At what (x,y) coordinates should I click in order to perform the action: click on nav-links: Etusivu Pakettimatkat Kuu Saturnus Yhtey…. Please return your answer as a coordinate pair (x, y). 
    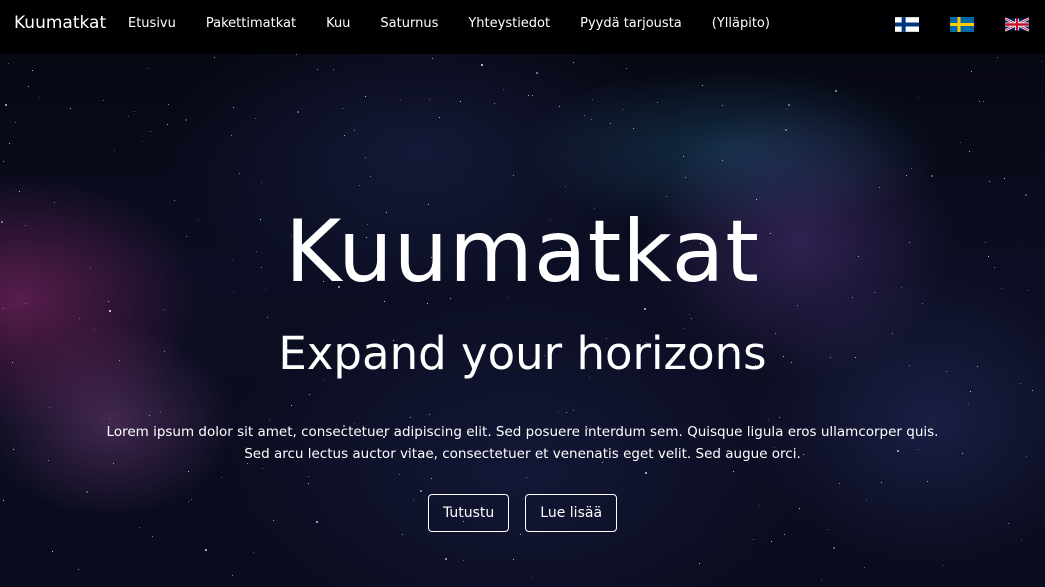
    Looking at the image, I should click on (464, 23).